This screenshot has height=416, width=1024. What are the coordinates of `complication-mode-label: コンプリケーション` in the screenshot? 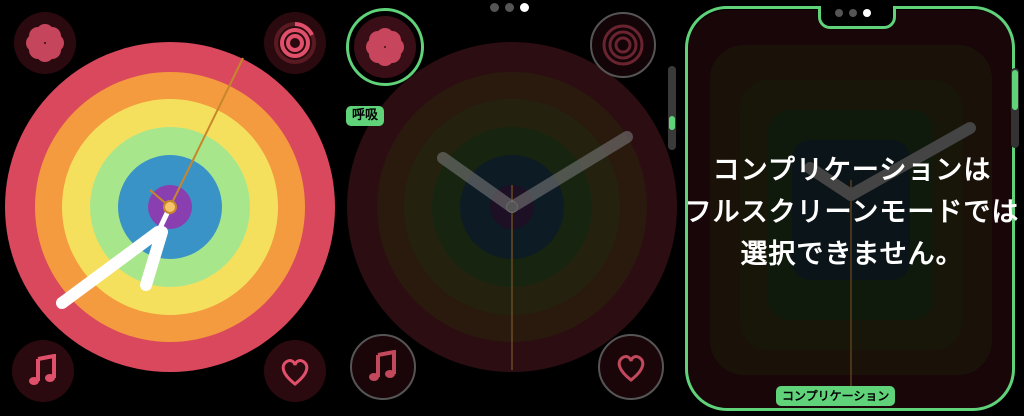 It's located at (836, 396).